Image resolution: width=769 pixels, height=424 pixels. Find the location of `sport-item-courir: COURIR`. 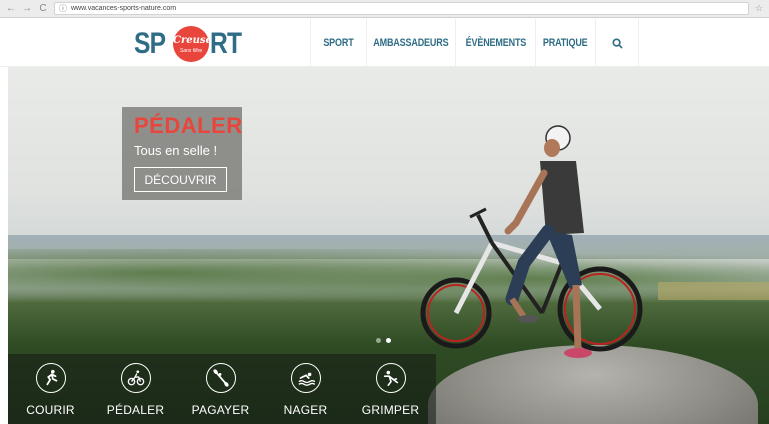

sport-item-courir: COURIR is located at coordinates (50, 389).